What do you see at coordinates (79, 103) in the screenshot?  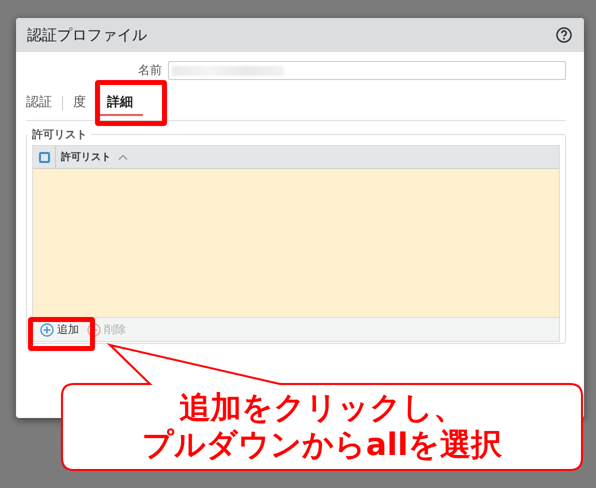 I see `tab: 度` at bounding box center [79, 103].